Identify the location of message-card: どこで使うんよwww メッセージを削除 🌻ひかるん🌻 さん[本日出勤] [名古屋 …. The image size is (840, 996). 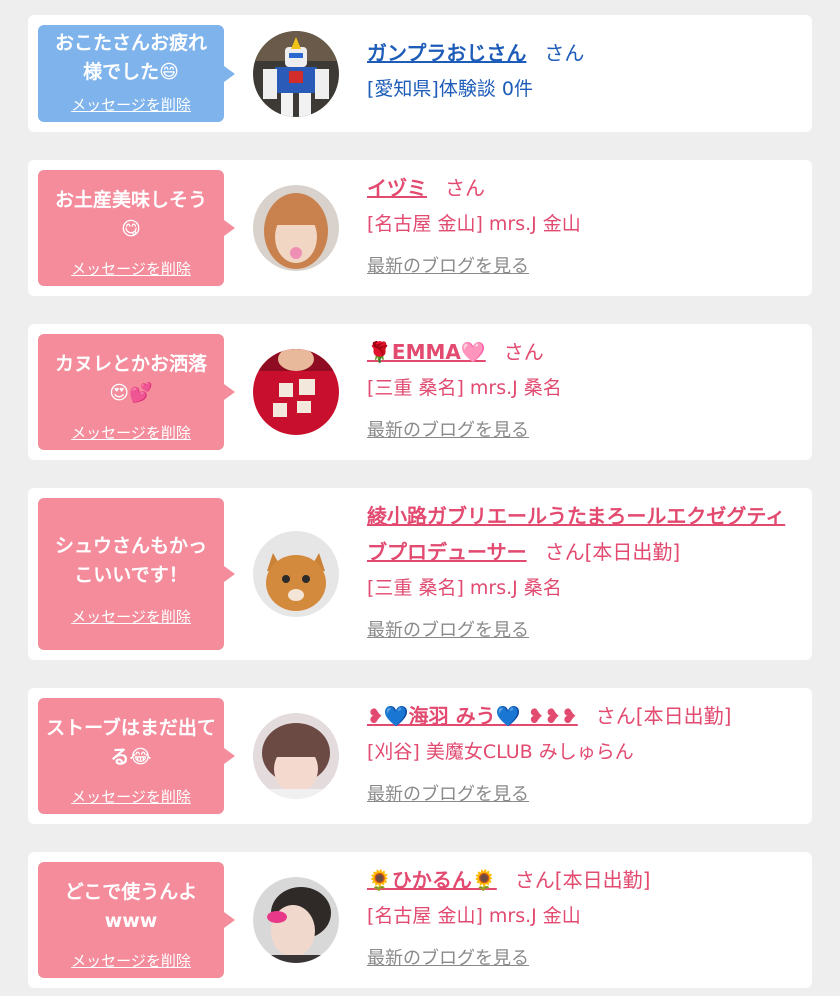
(420, 920).